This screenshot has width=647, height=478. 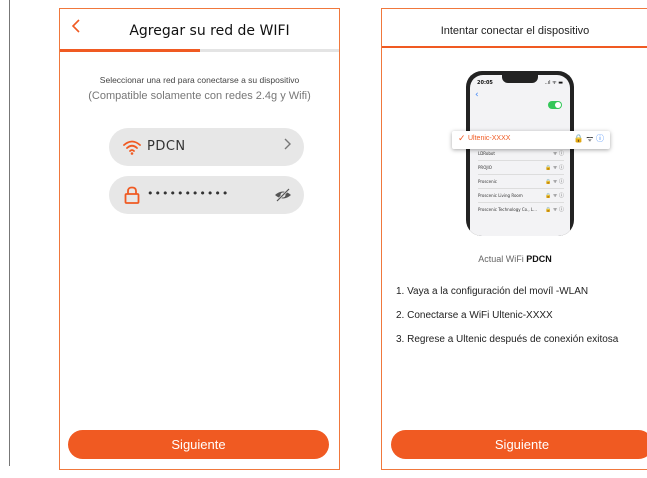 I want to click on current-wifi: Actual WiFi PDCN, so click(x=514, y=259).